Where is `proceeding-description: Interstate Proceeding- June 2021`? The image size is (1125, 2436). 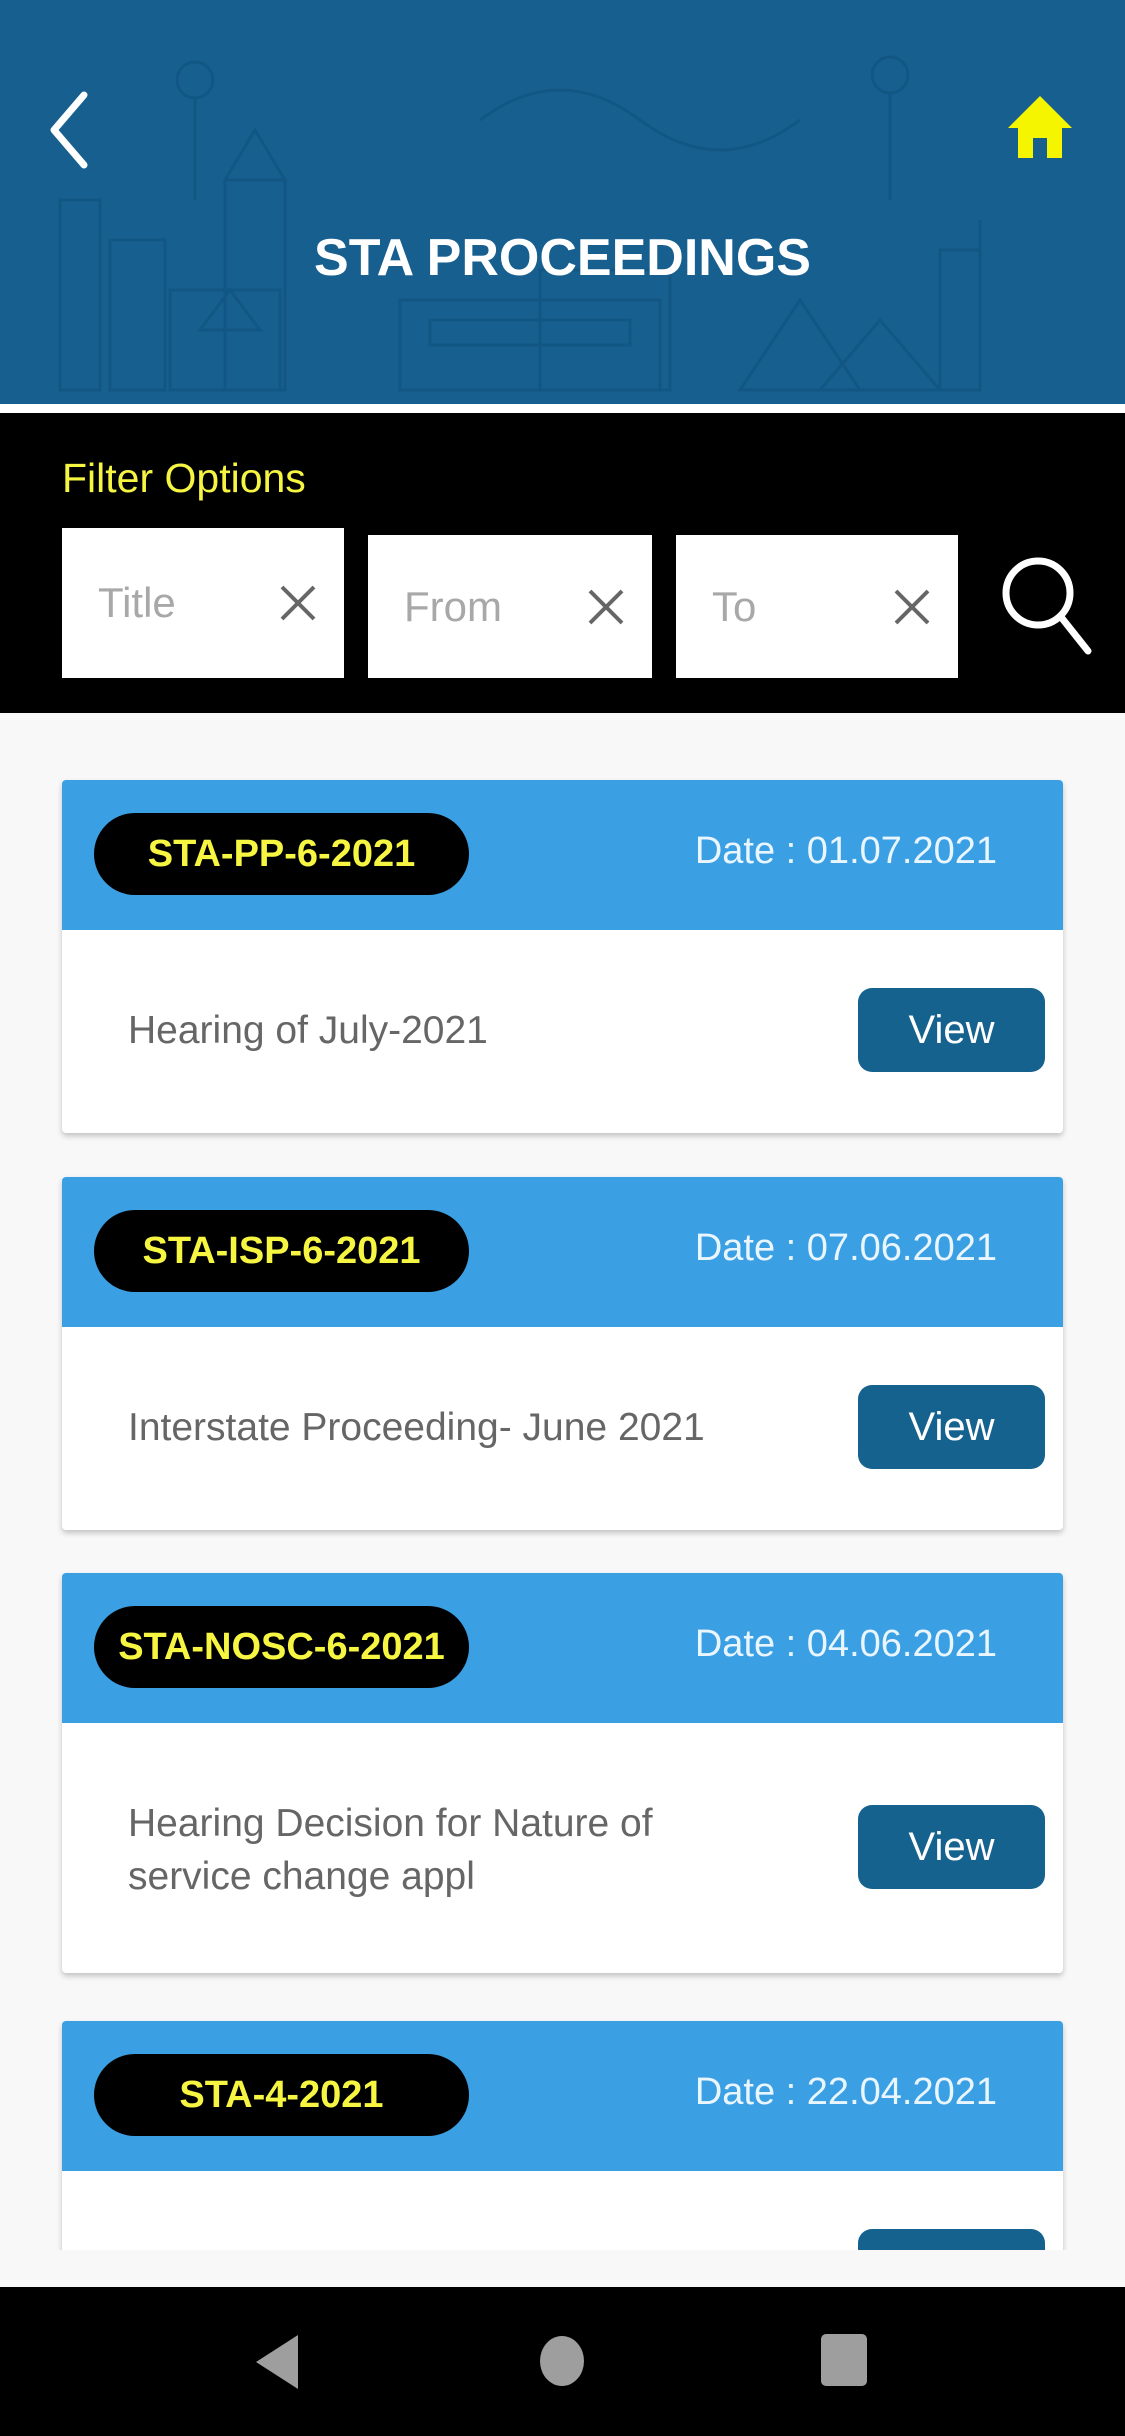
proceeding-description: Interstate Proceeding- June 2021 is located at coordinates (416, 1427).